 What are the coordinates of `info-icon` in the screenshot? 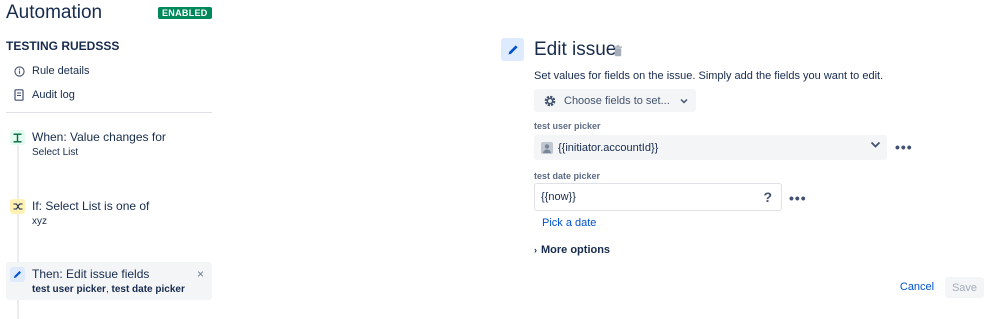 It's located at (19, 71).